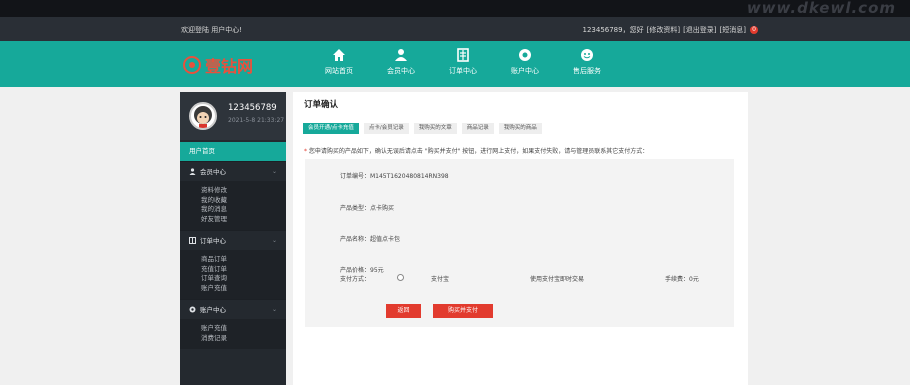 This screenshot has height=385, width=910. What do you see at coordinates (733, 30) in the screenshot?
I see `messages-link: [短消息]` at bounding box center [733, 30].